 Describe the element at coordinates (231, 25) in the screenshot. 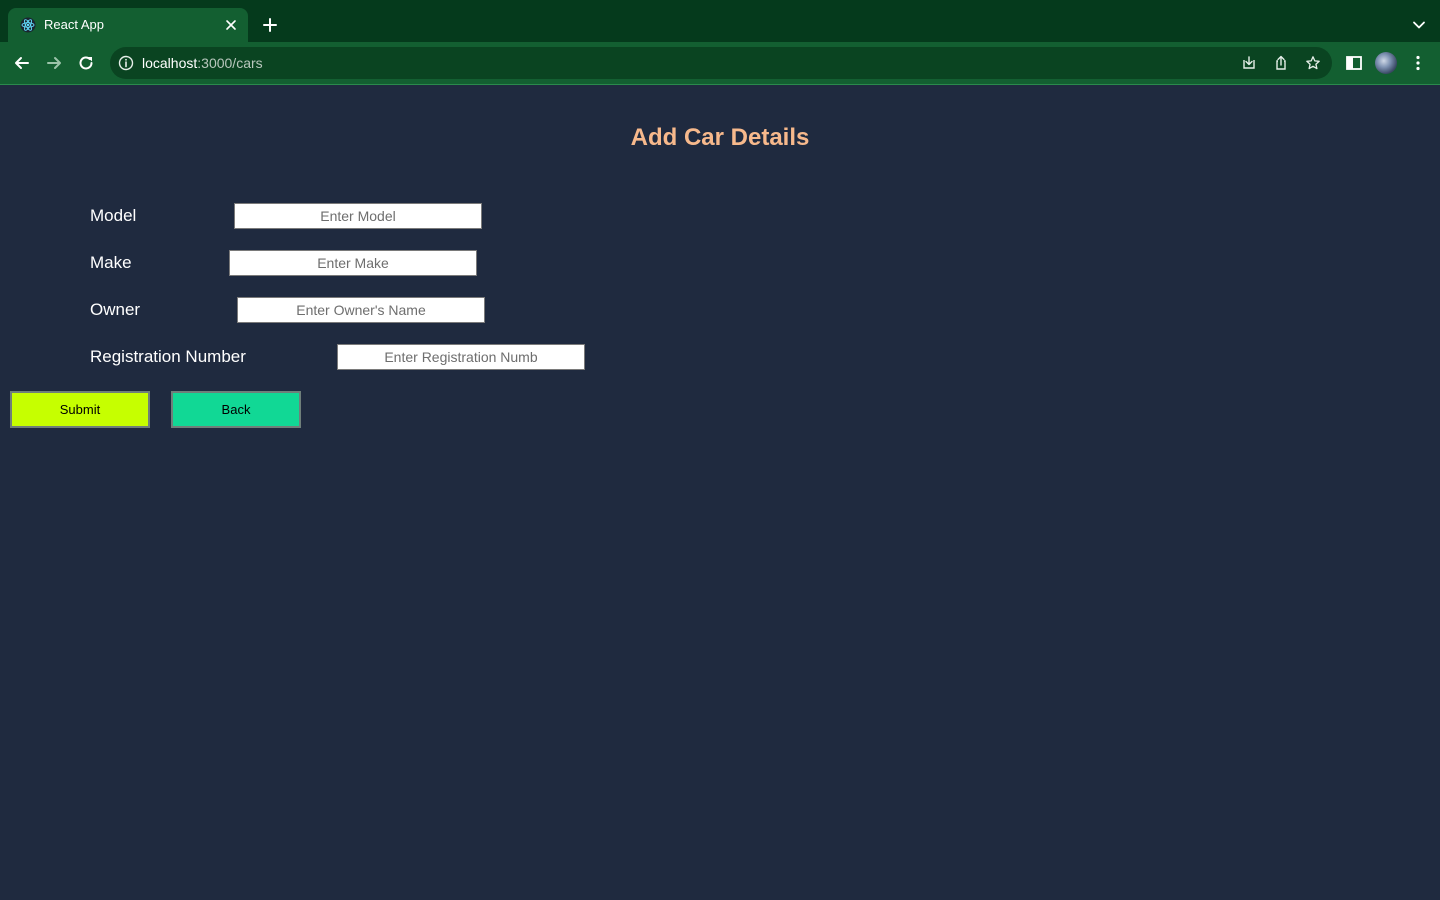

I see `close-icon` at that location.